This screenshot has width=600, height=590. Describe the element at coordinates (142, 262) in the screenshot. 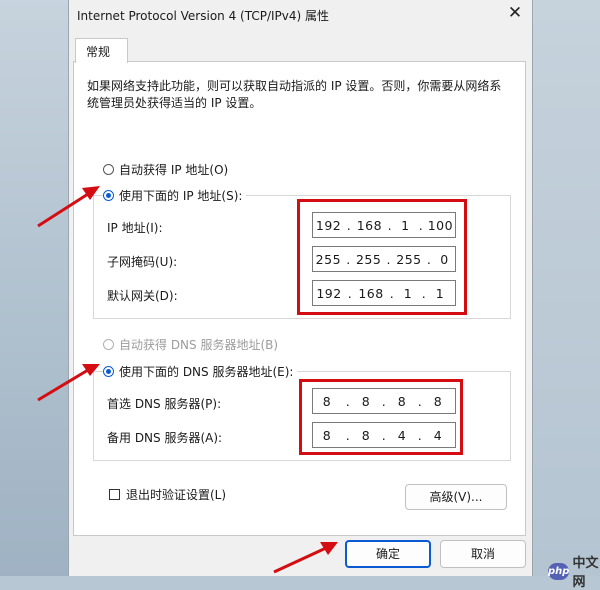

I see `subnet-mask-label: 子网掩码(U):` at that location.